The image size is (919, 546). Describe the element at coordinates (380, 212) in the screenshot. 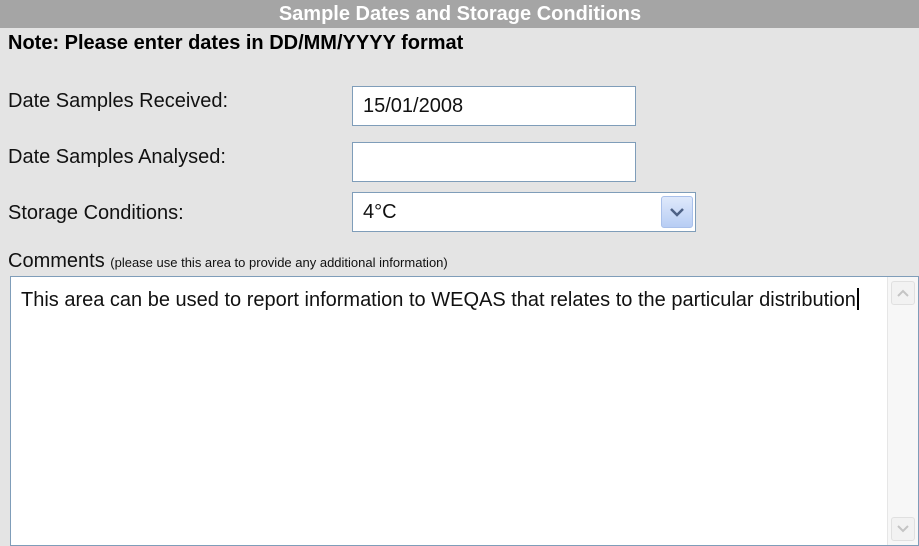

I see `storage-selected-value: 4°C` at that location.